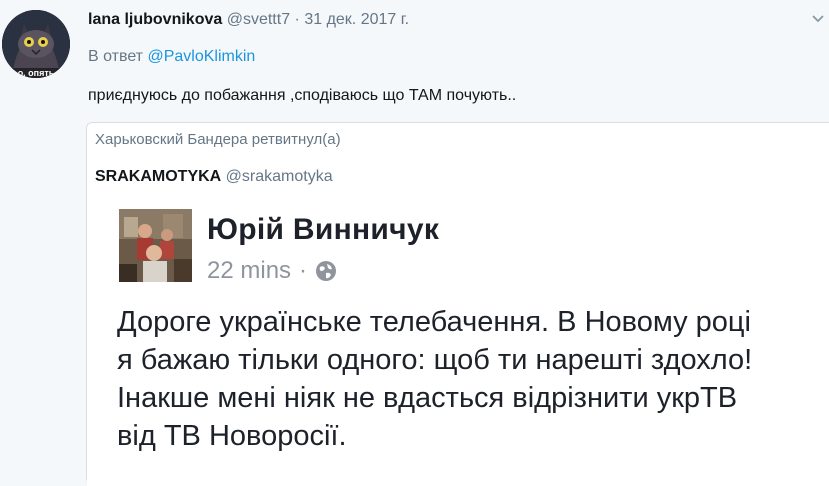 This screenshot has height=486, width=829. I want to click on quote-author: SRAKAMOTYKA @srakamotyka, so click(214, 177).